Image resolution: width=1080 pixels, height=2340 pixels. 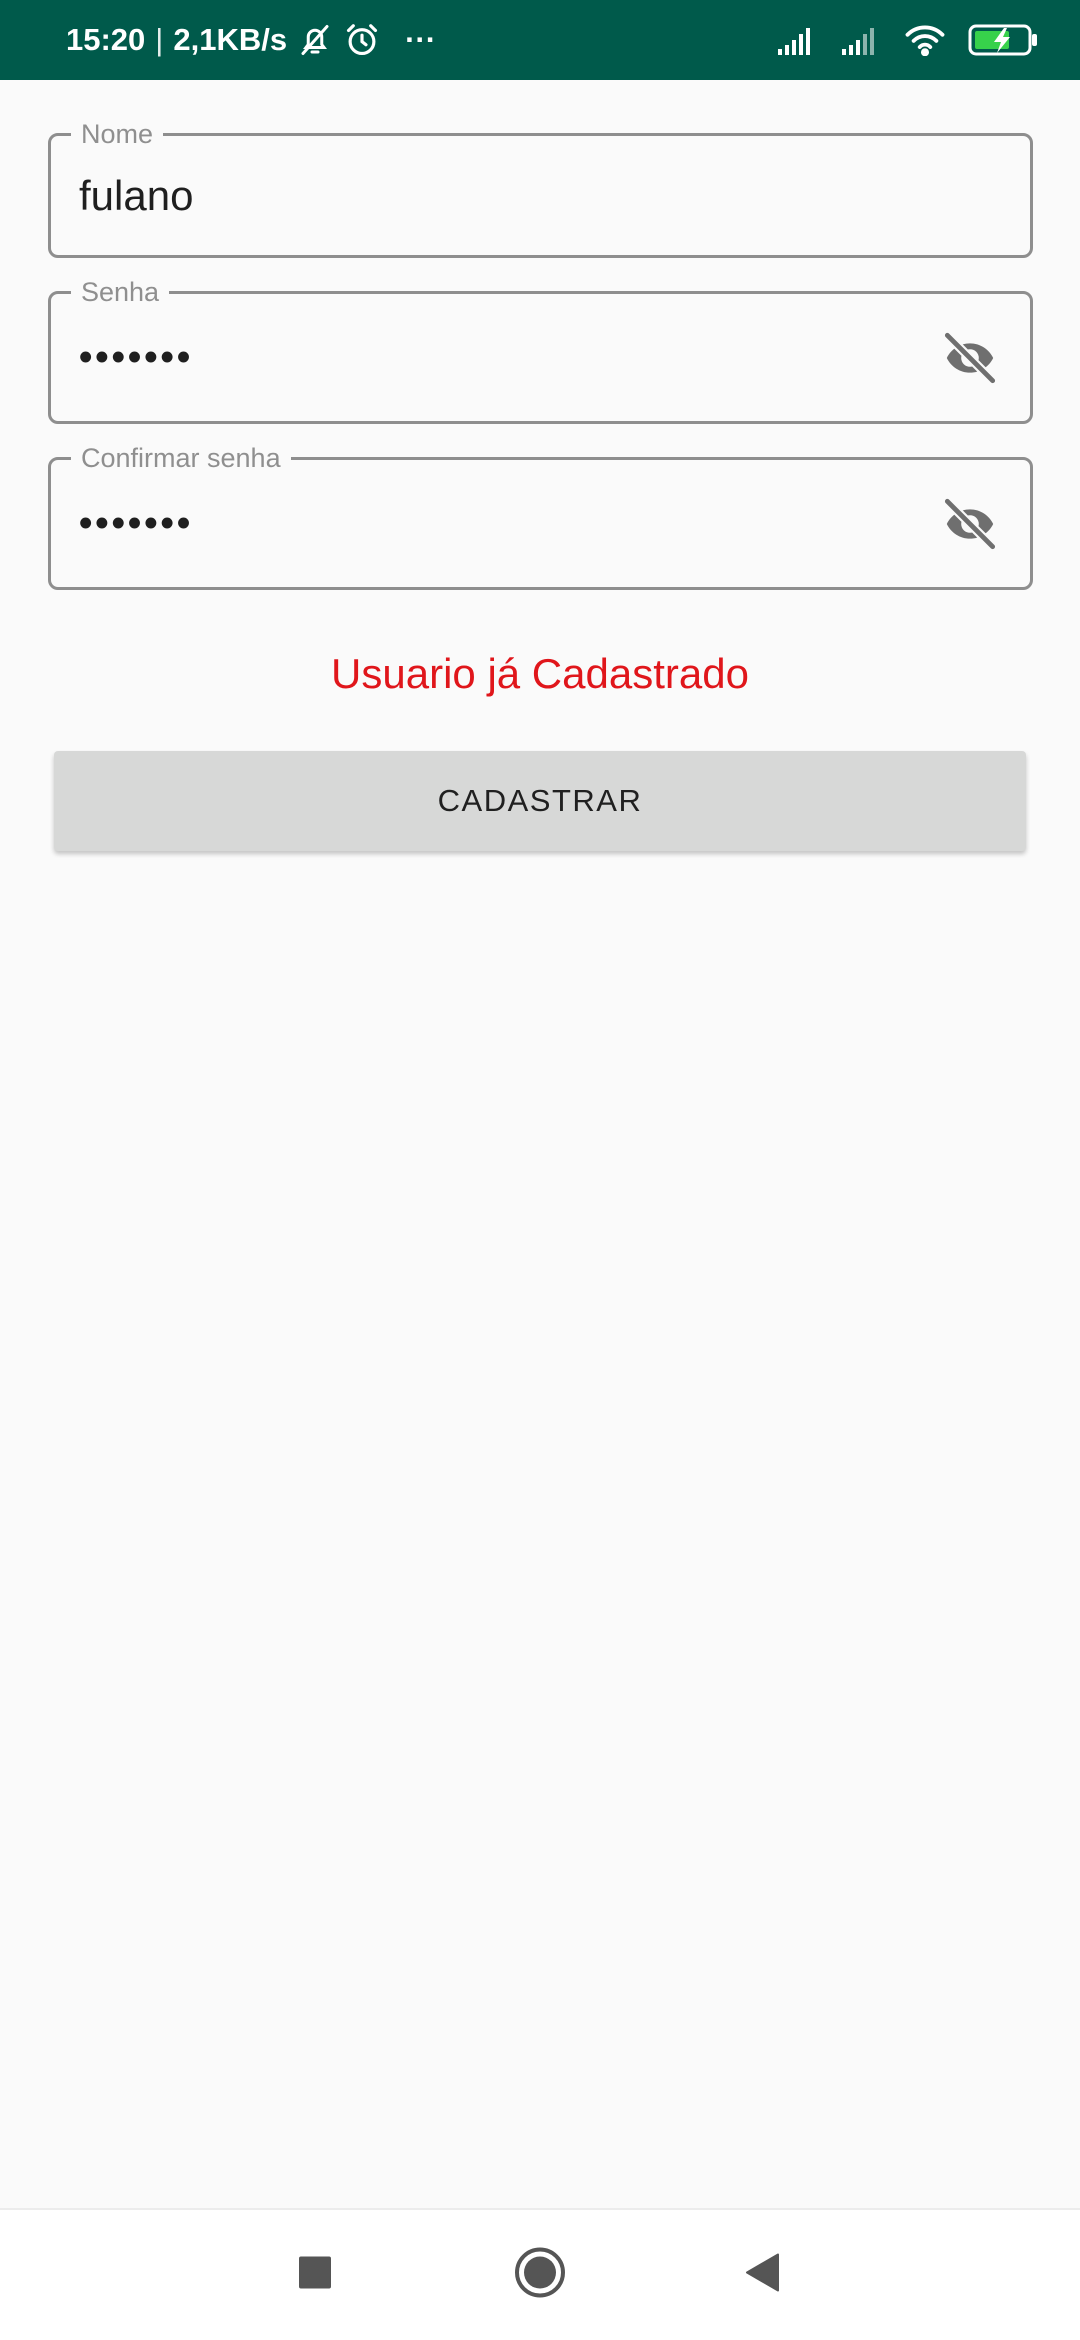 What do you see at coordinates (540, 188) in the screenshot?
I see `name-field: Nome fulano` at bounding box center [540, 188].